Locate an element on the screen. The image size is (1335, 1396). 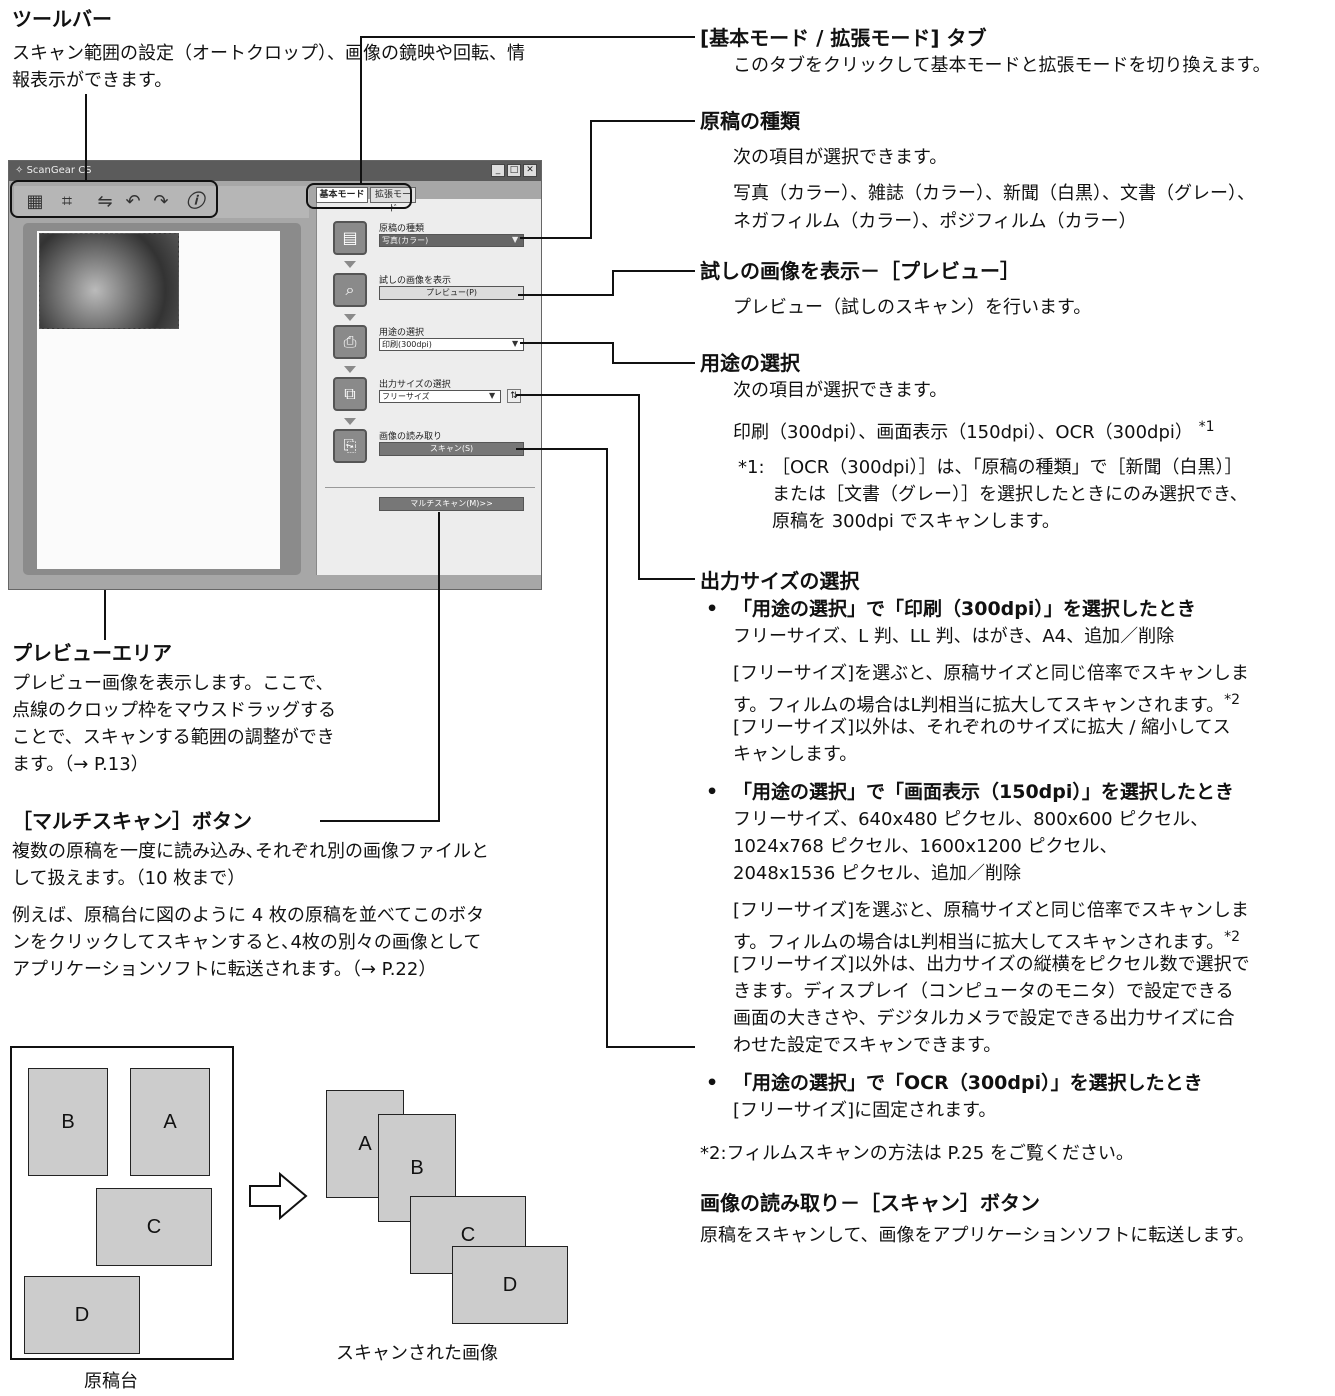
preview-description: プレビュー（試しのスキャン）を行います。 is located at coordinates (912, 307).